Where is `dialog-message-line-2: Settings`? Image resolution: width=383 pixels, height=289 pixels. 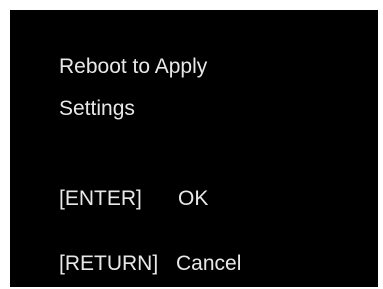 dialog-message-line-2: Settings is located at coordinates (97, 108).